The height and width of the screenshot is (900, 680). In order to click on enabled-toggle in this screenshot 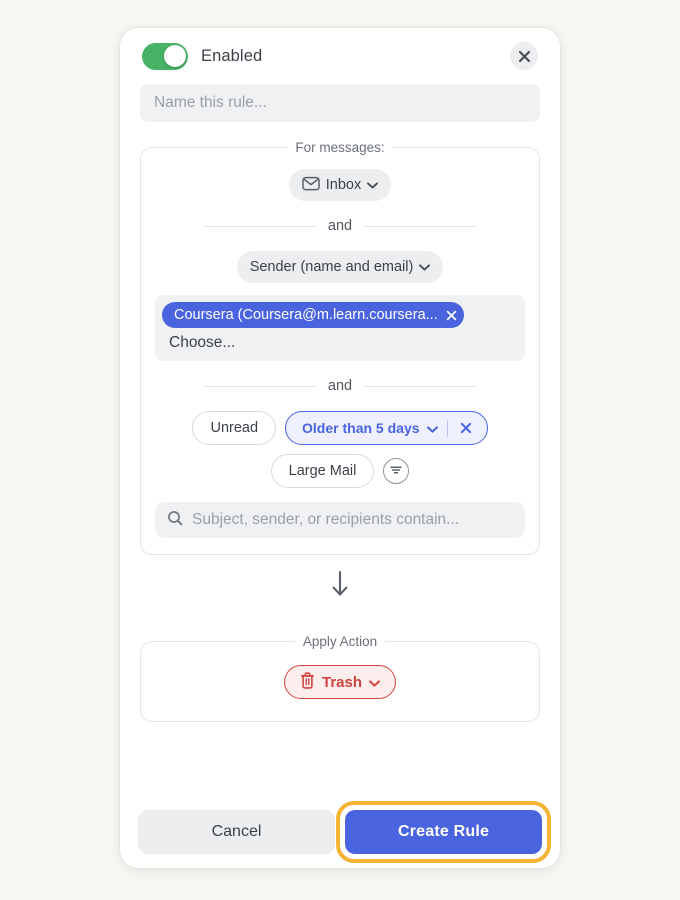, I will do `click(165, 56)`.